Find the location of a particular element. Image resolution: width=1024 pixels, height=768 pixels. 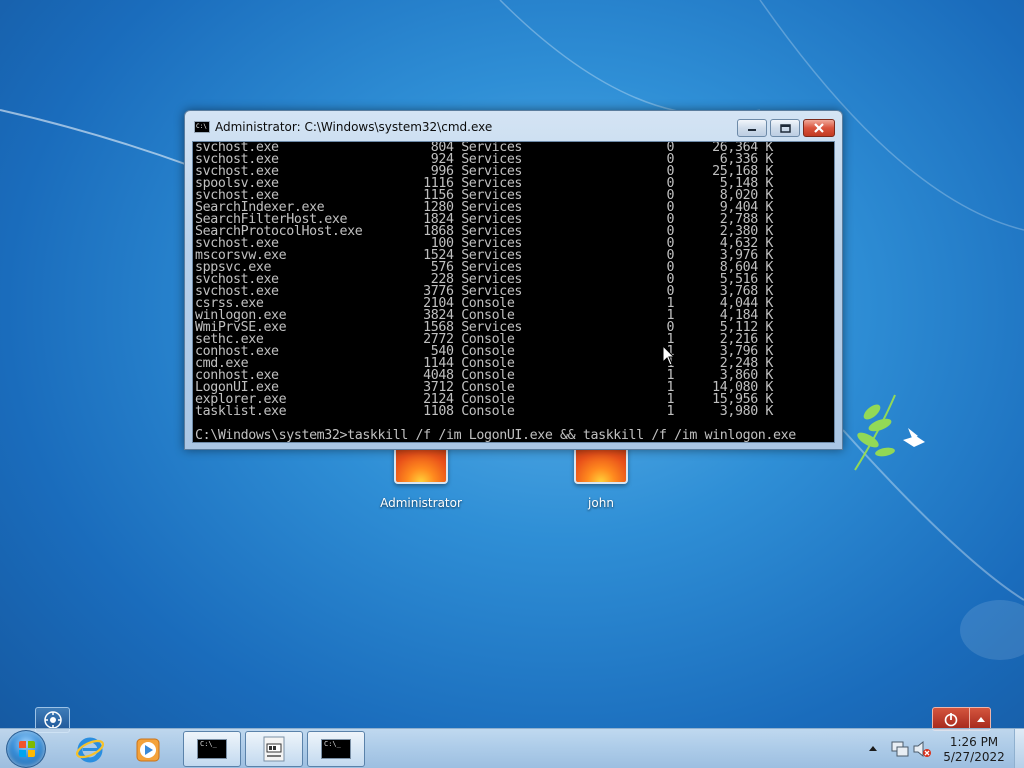

shutdown-options-button is located at coordinates (980, 719).